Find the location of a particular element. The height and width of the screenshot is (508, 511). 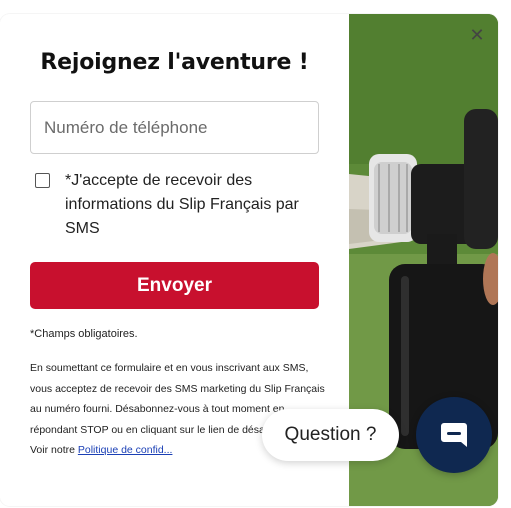

submit-button: Envoyer is located at coordinates (174, 285).